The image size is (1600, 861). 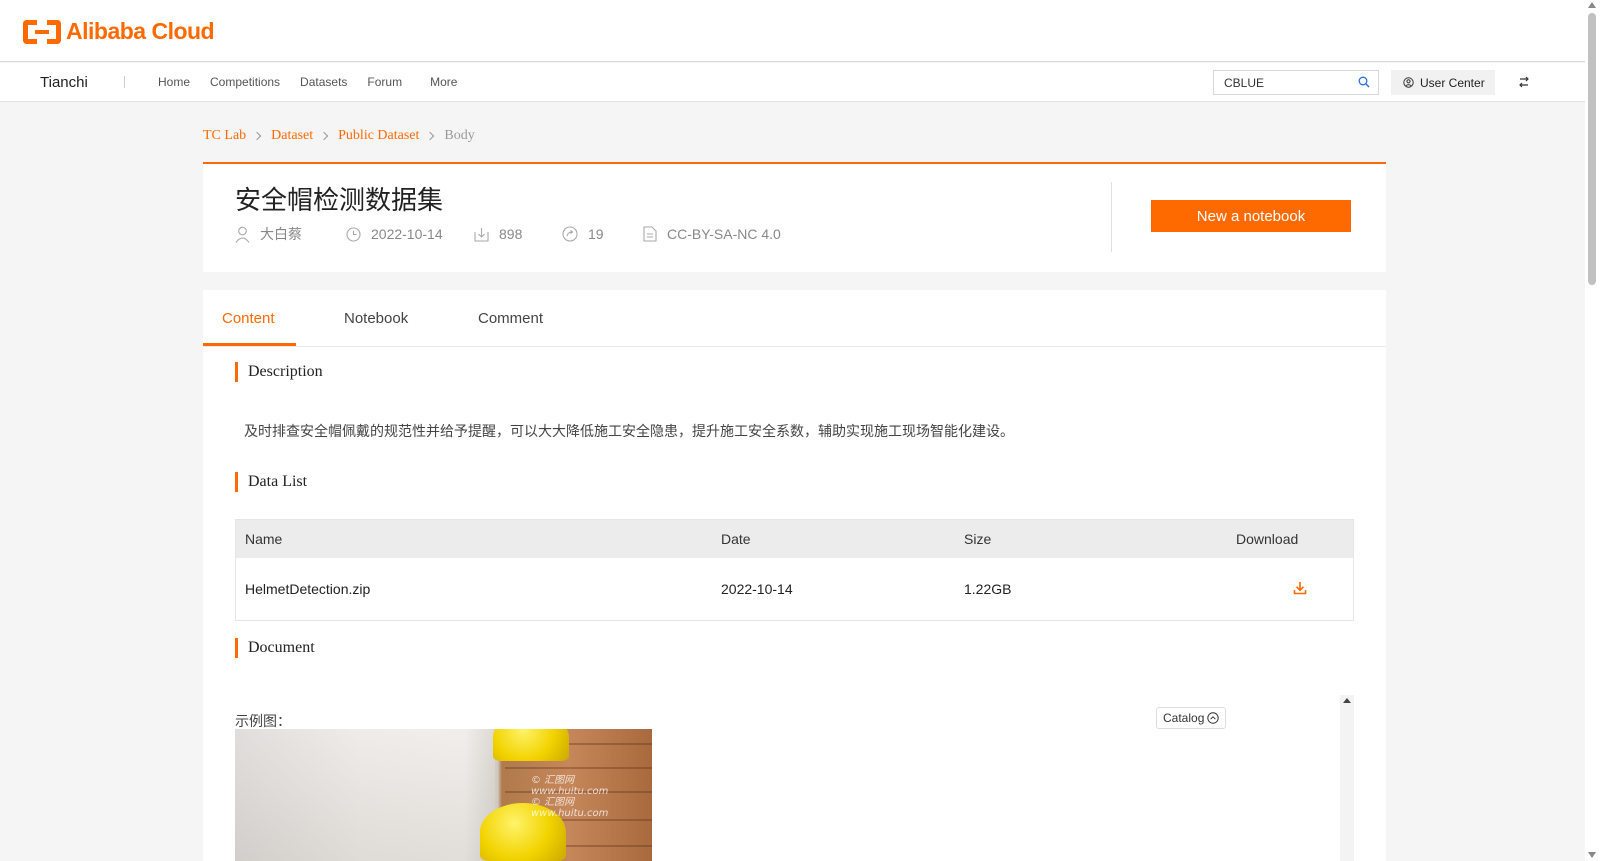 I want to click on breadcrumb-current: Body, so click(x=459, y=135).